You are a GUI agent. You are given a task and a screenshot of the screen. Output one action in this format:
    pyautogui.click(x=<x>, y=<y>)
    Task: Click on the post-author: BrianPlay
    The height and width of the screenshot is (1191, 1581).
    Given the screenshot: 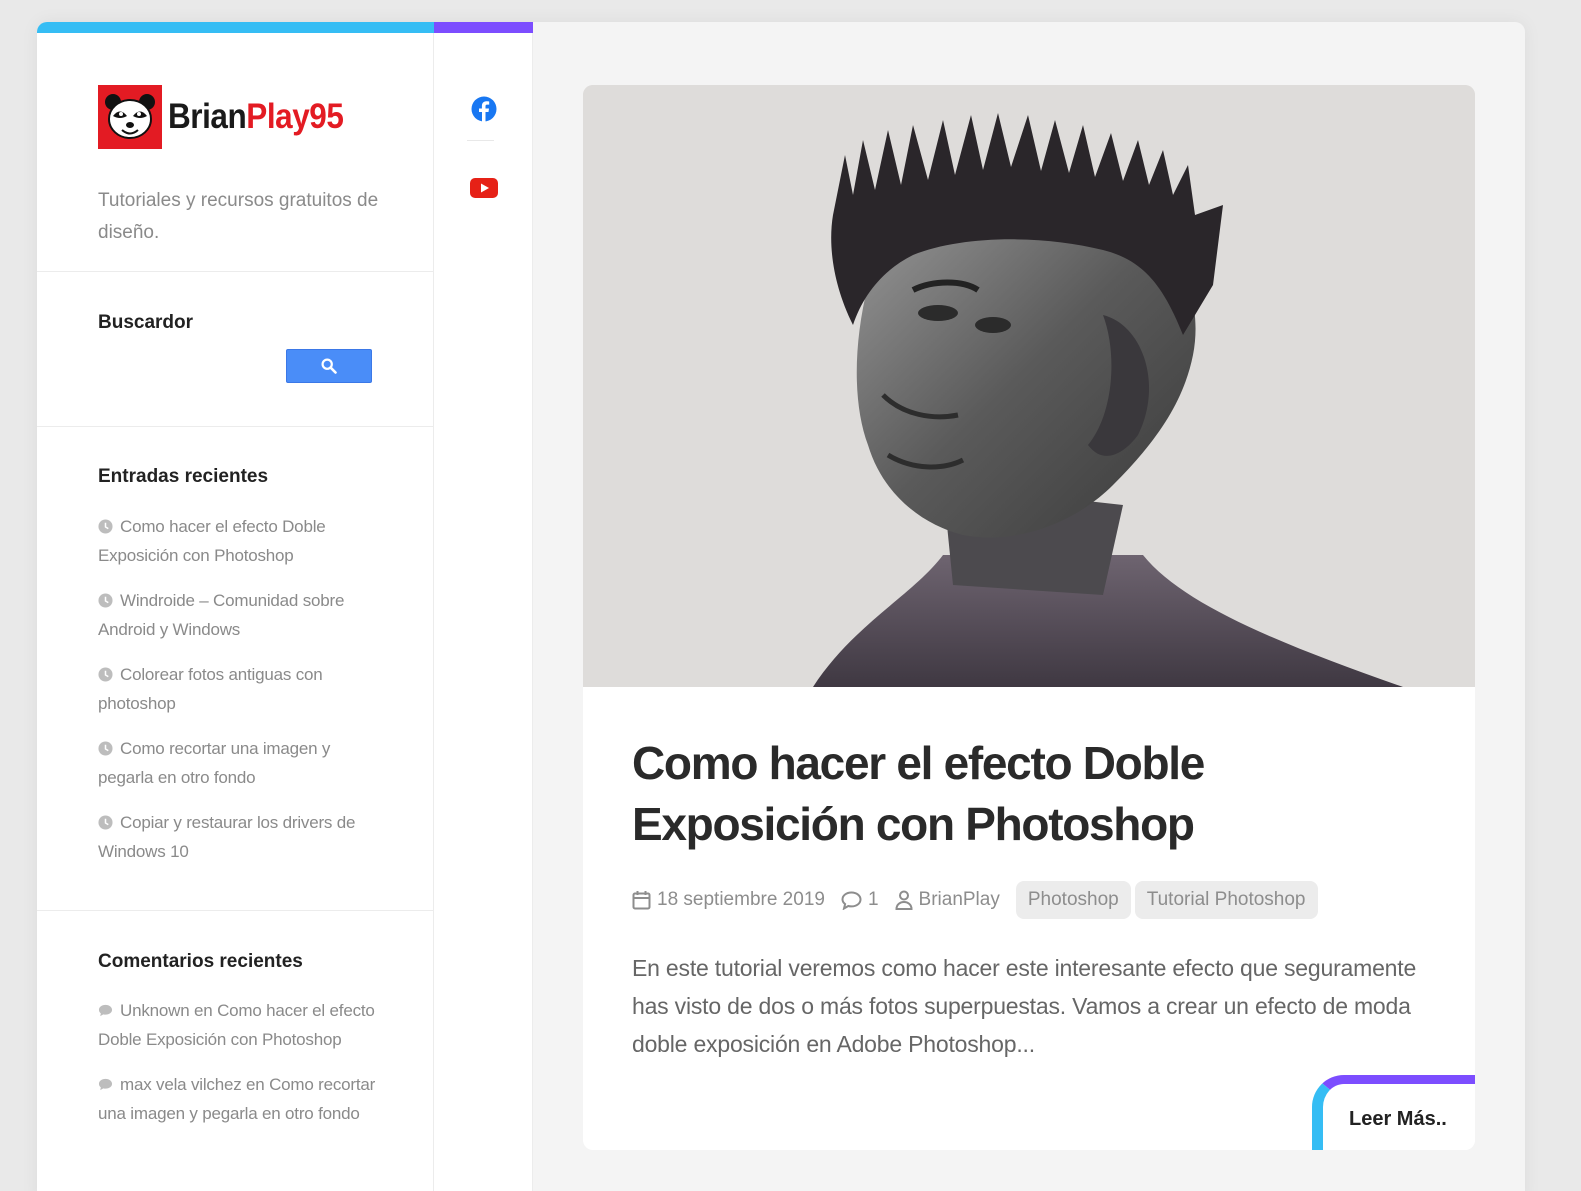 What is the action you would take?
    pyautogui.click(x=947, y=900)
    